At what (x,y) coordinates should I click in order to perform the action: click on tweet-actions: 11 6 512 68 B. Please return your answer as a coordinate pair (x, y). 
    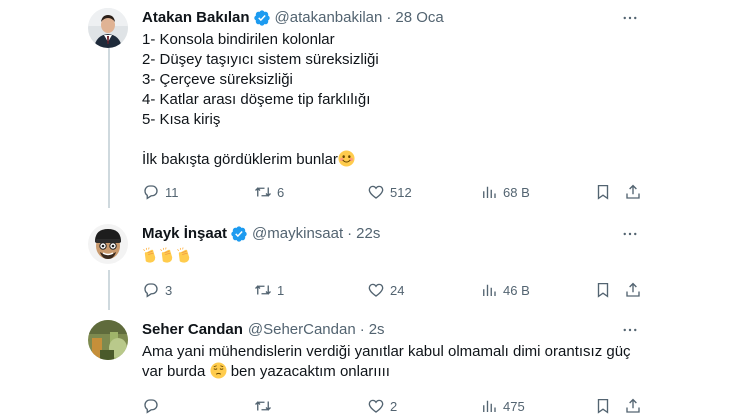
    Looking at the image, I should click on (392, 192).